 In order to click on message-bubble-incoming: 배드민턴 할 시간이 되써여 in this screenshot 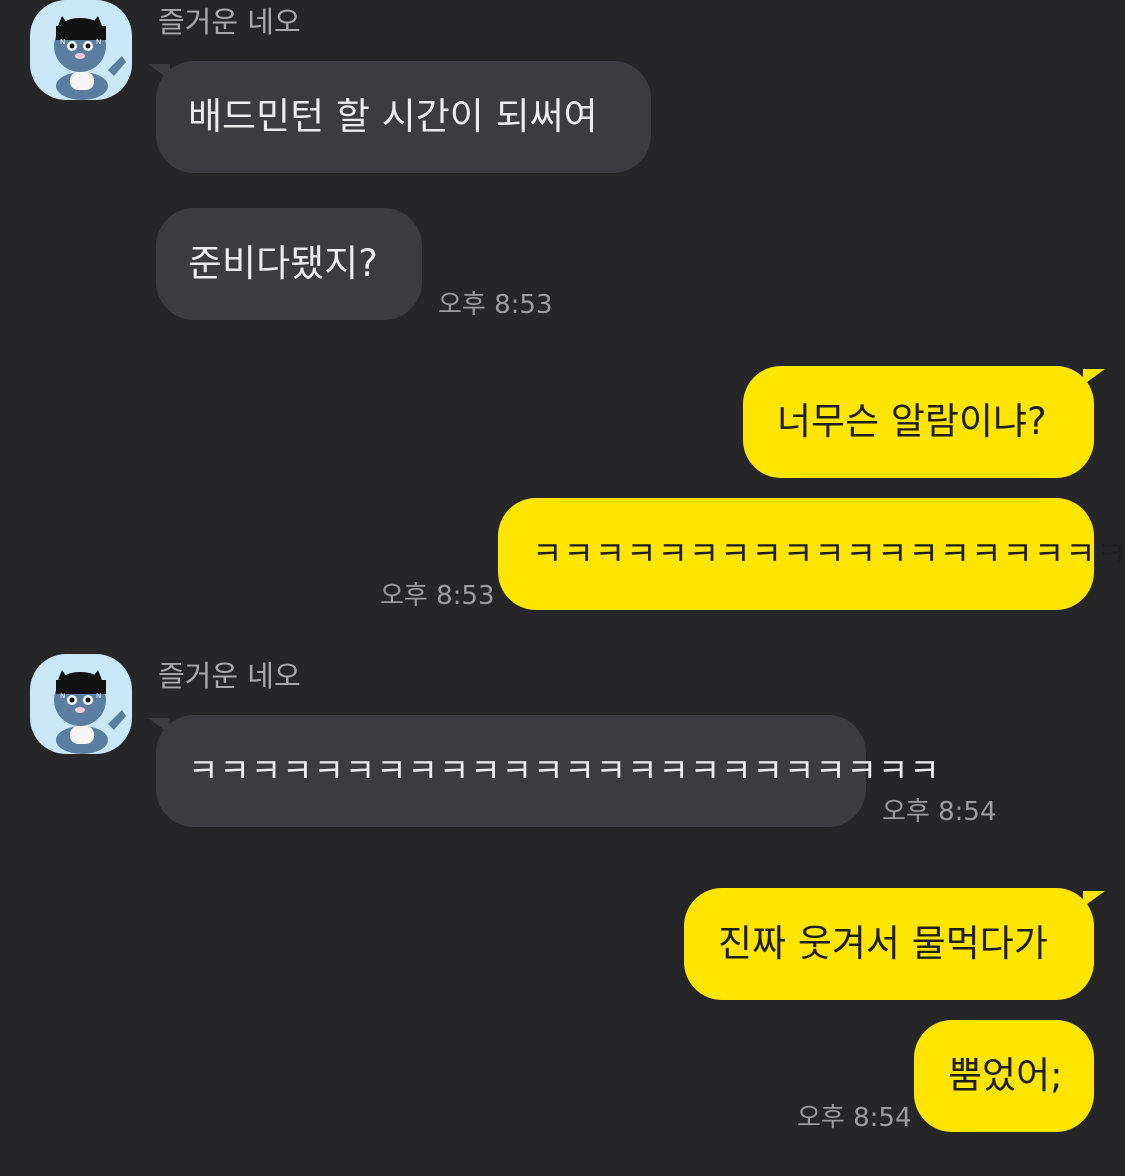, I will do `click(403, 117)`.